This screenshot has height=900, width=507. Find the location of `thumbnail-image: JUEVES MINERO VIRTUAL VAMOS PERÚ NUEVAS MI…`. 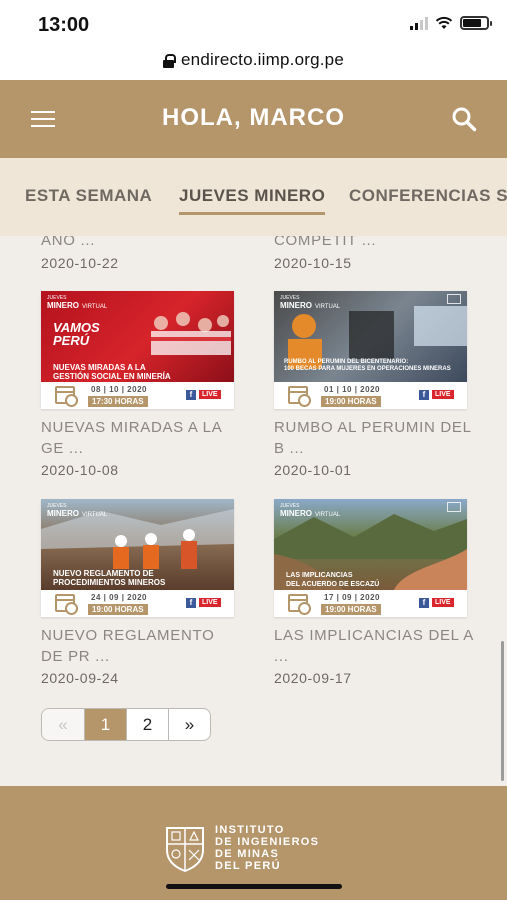

thumbnail-image: JUEVES MINERO VIRTUAL VAMOS PERÚ NUEVAS MI… is located at coordinates (137, 336).